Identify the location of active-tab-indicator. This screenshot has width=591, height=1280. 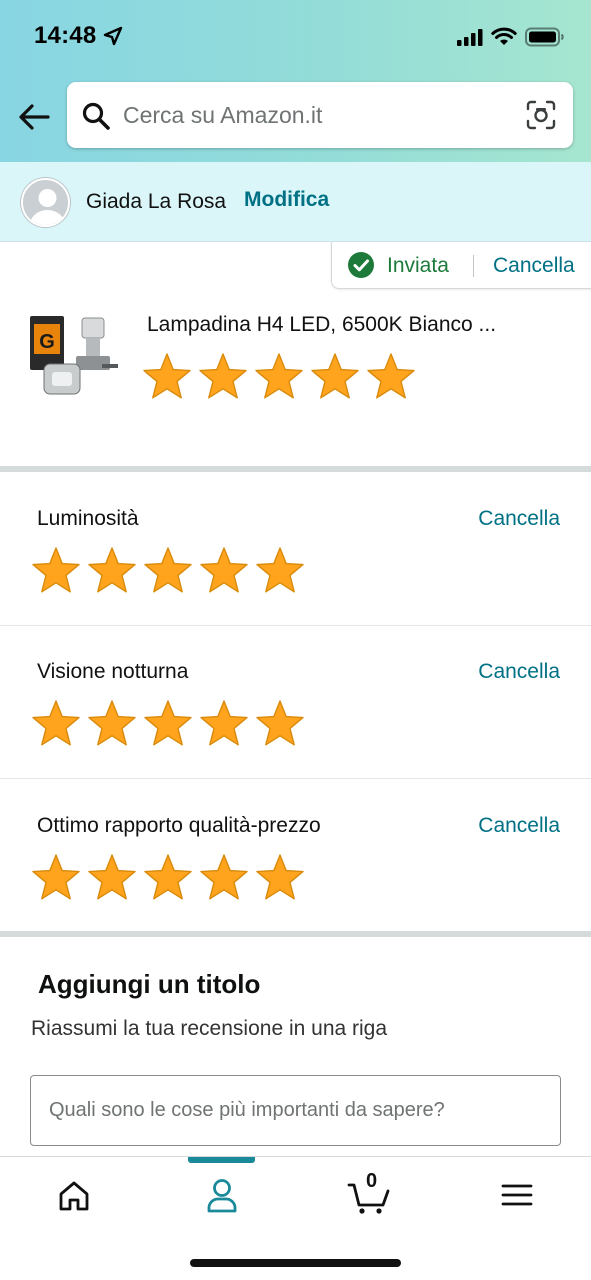
(221, 1160).